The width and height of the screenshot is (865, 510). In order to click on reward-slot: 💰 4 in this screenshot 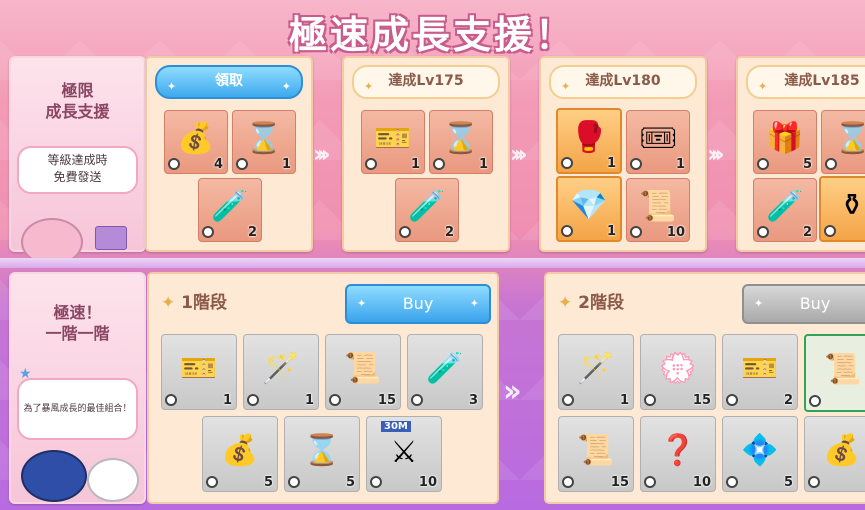, I will do `click(196, 142)`.